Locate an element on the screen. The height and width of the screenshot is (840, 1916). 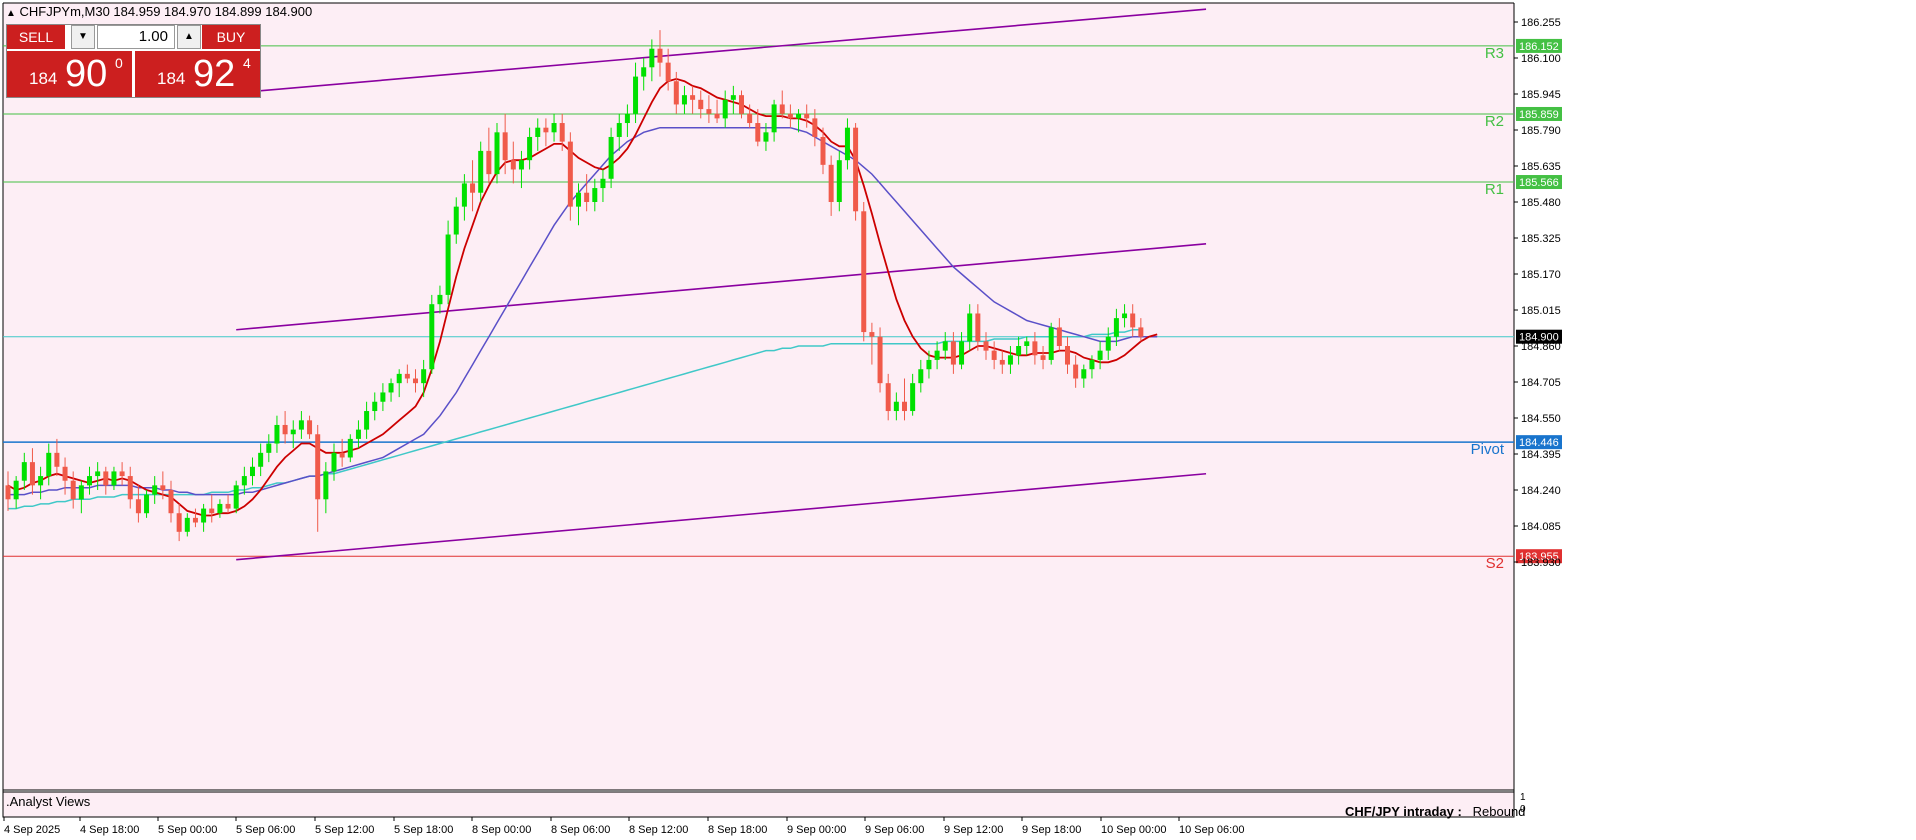
sell-price-big: 90 is located at coordinates (86, 74).